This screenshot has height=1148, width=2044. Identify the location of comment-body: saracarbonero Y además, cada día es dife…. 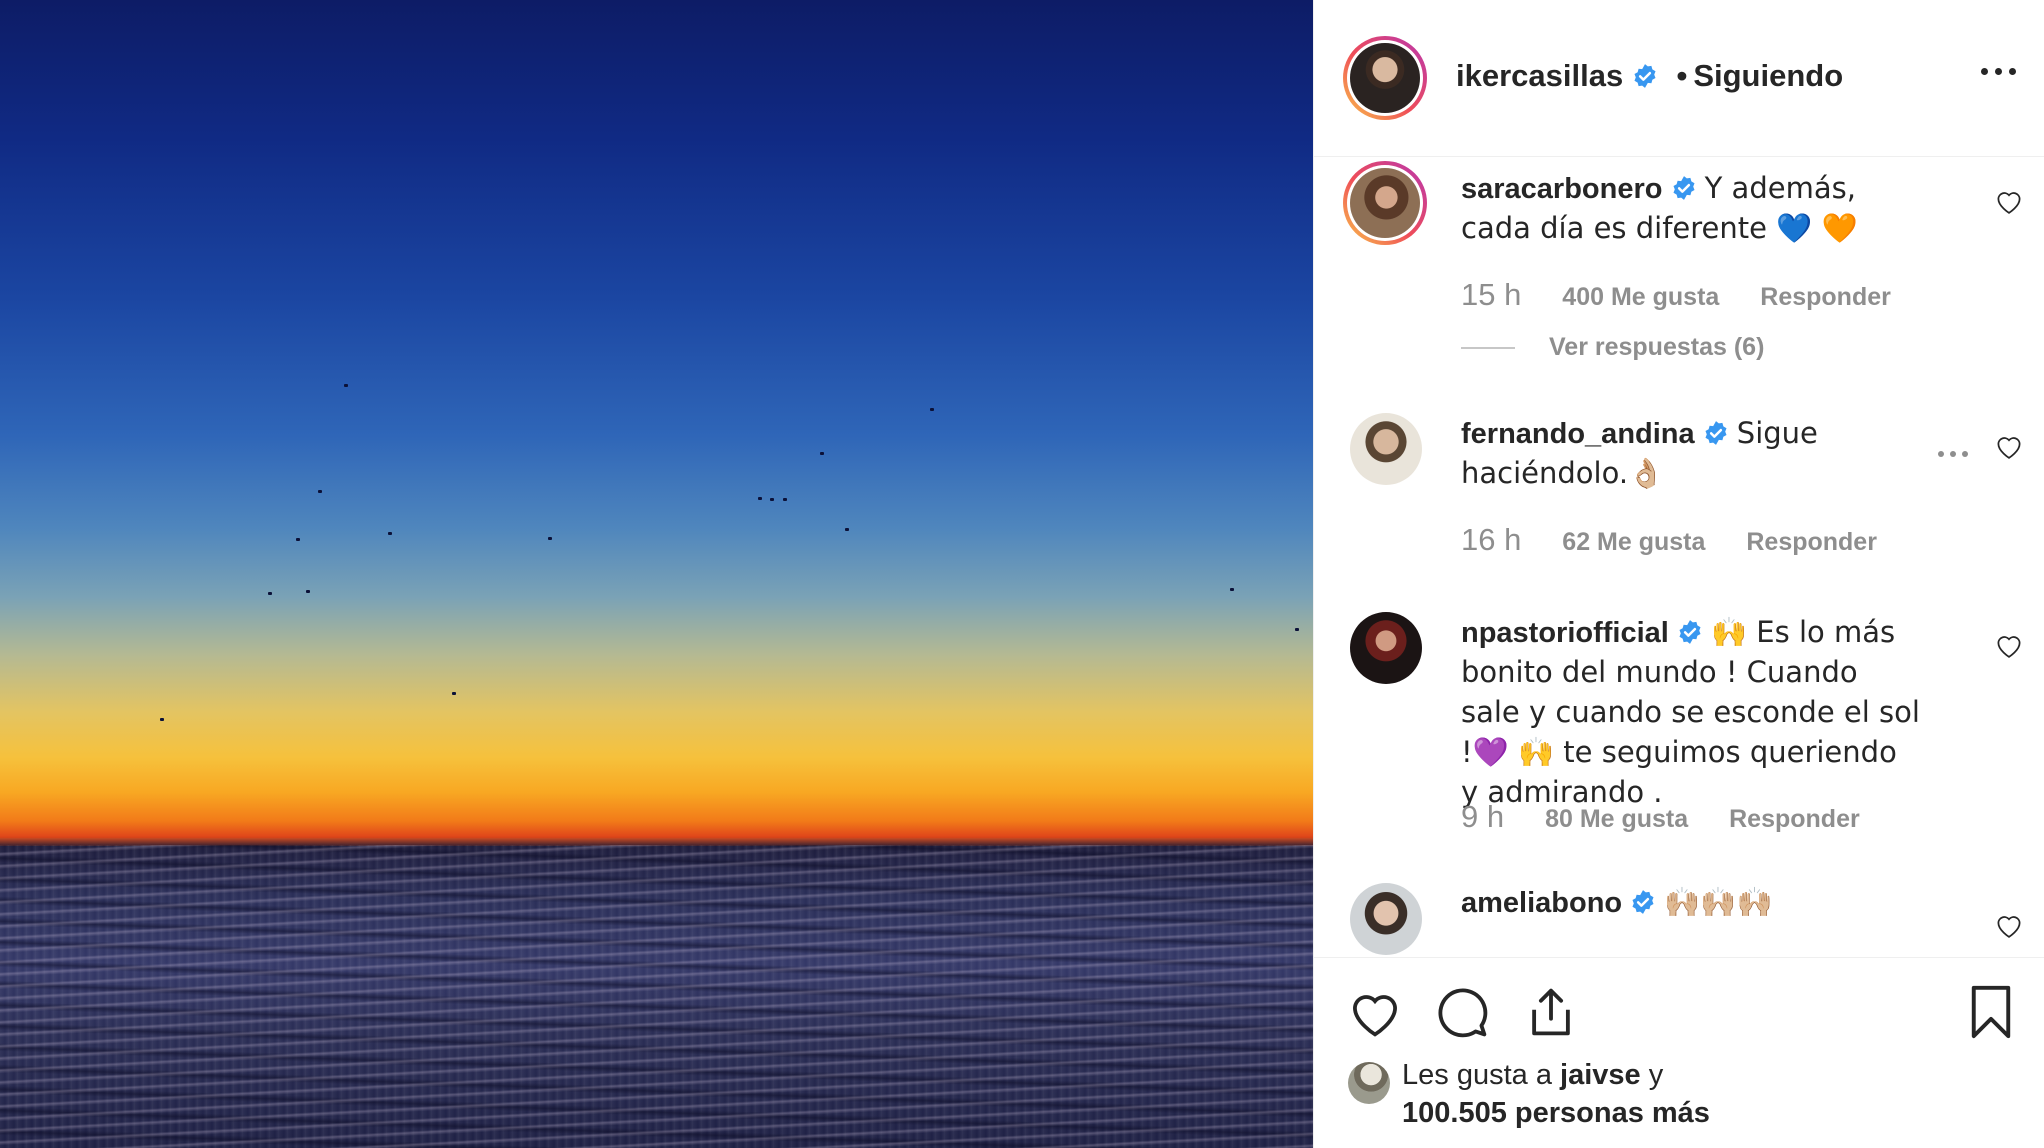
(1691, 209).